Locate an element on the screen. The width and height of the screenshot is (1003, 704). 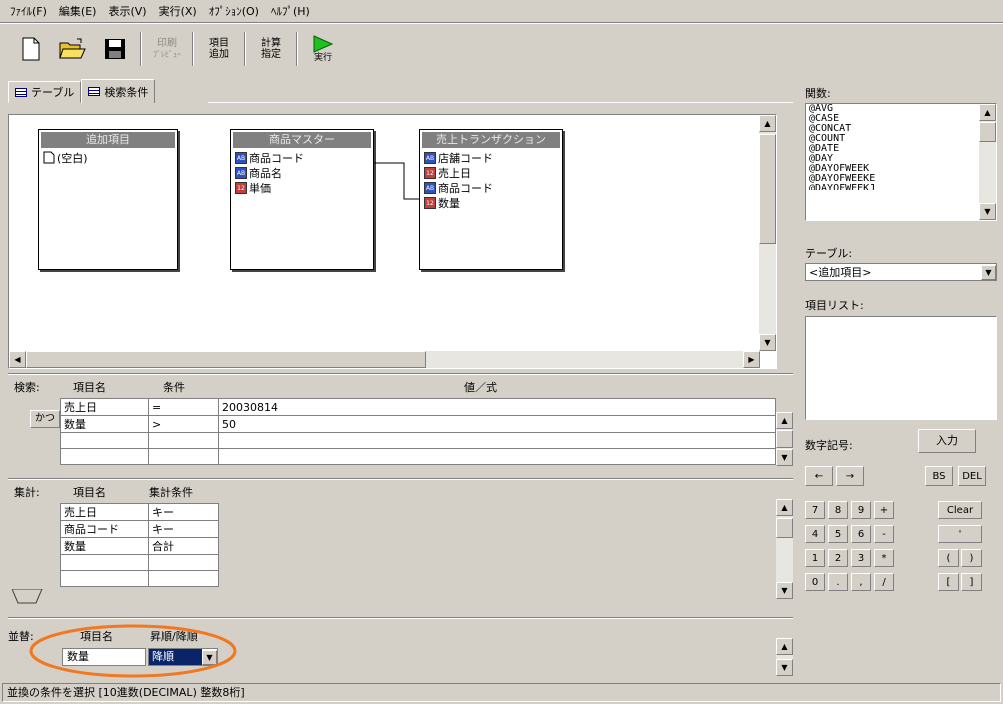
key-minus: - is located at coordinates (884, 534).